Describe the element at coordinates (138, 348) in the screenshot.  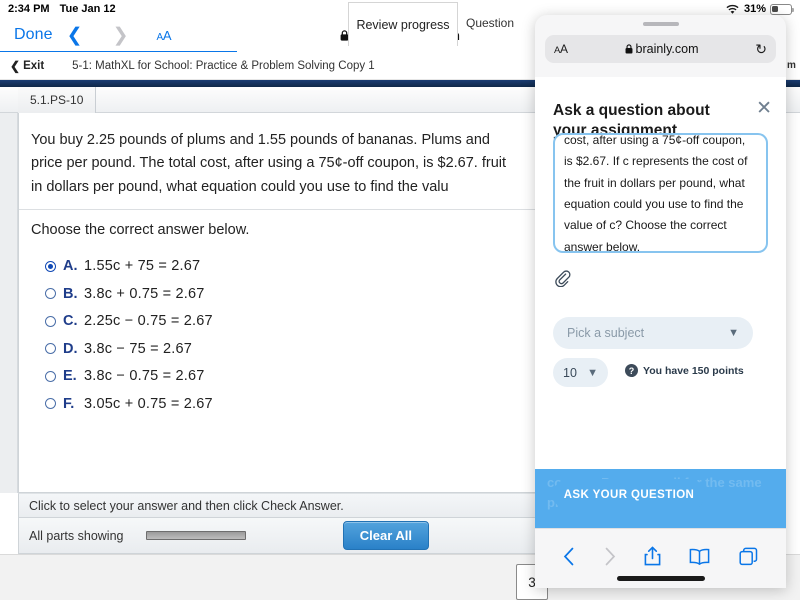
I see `choice-equation: 3.8c − 75 = 2.67` at that location.